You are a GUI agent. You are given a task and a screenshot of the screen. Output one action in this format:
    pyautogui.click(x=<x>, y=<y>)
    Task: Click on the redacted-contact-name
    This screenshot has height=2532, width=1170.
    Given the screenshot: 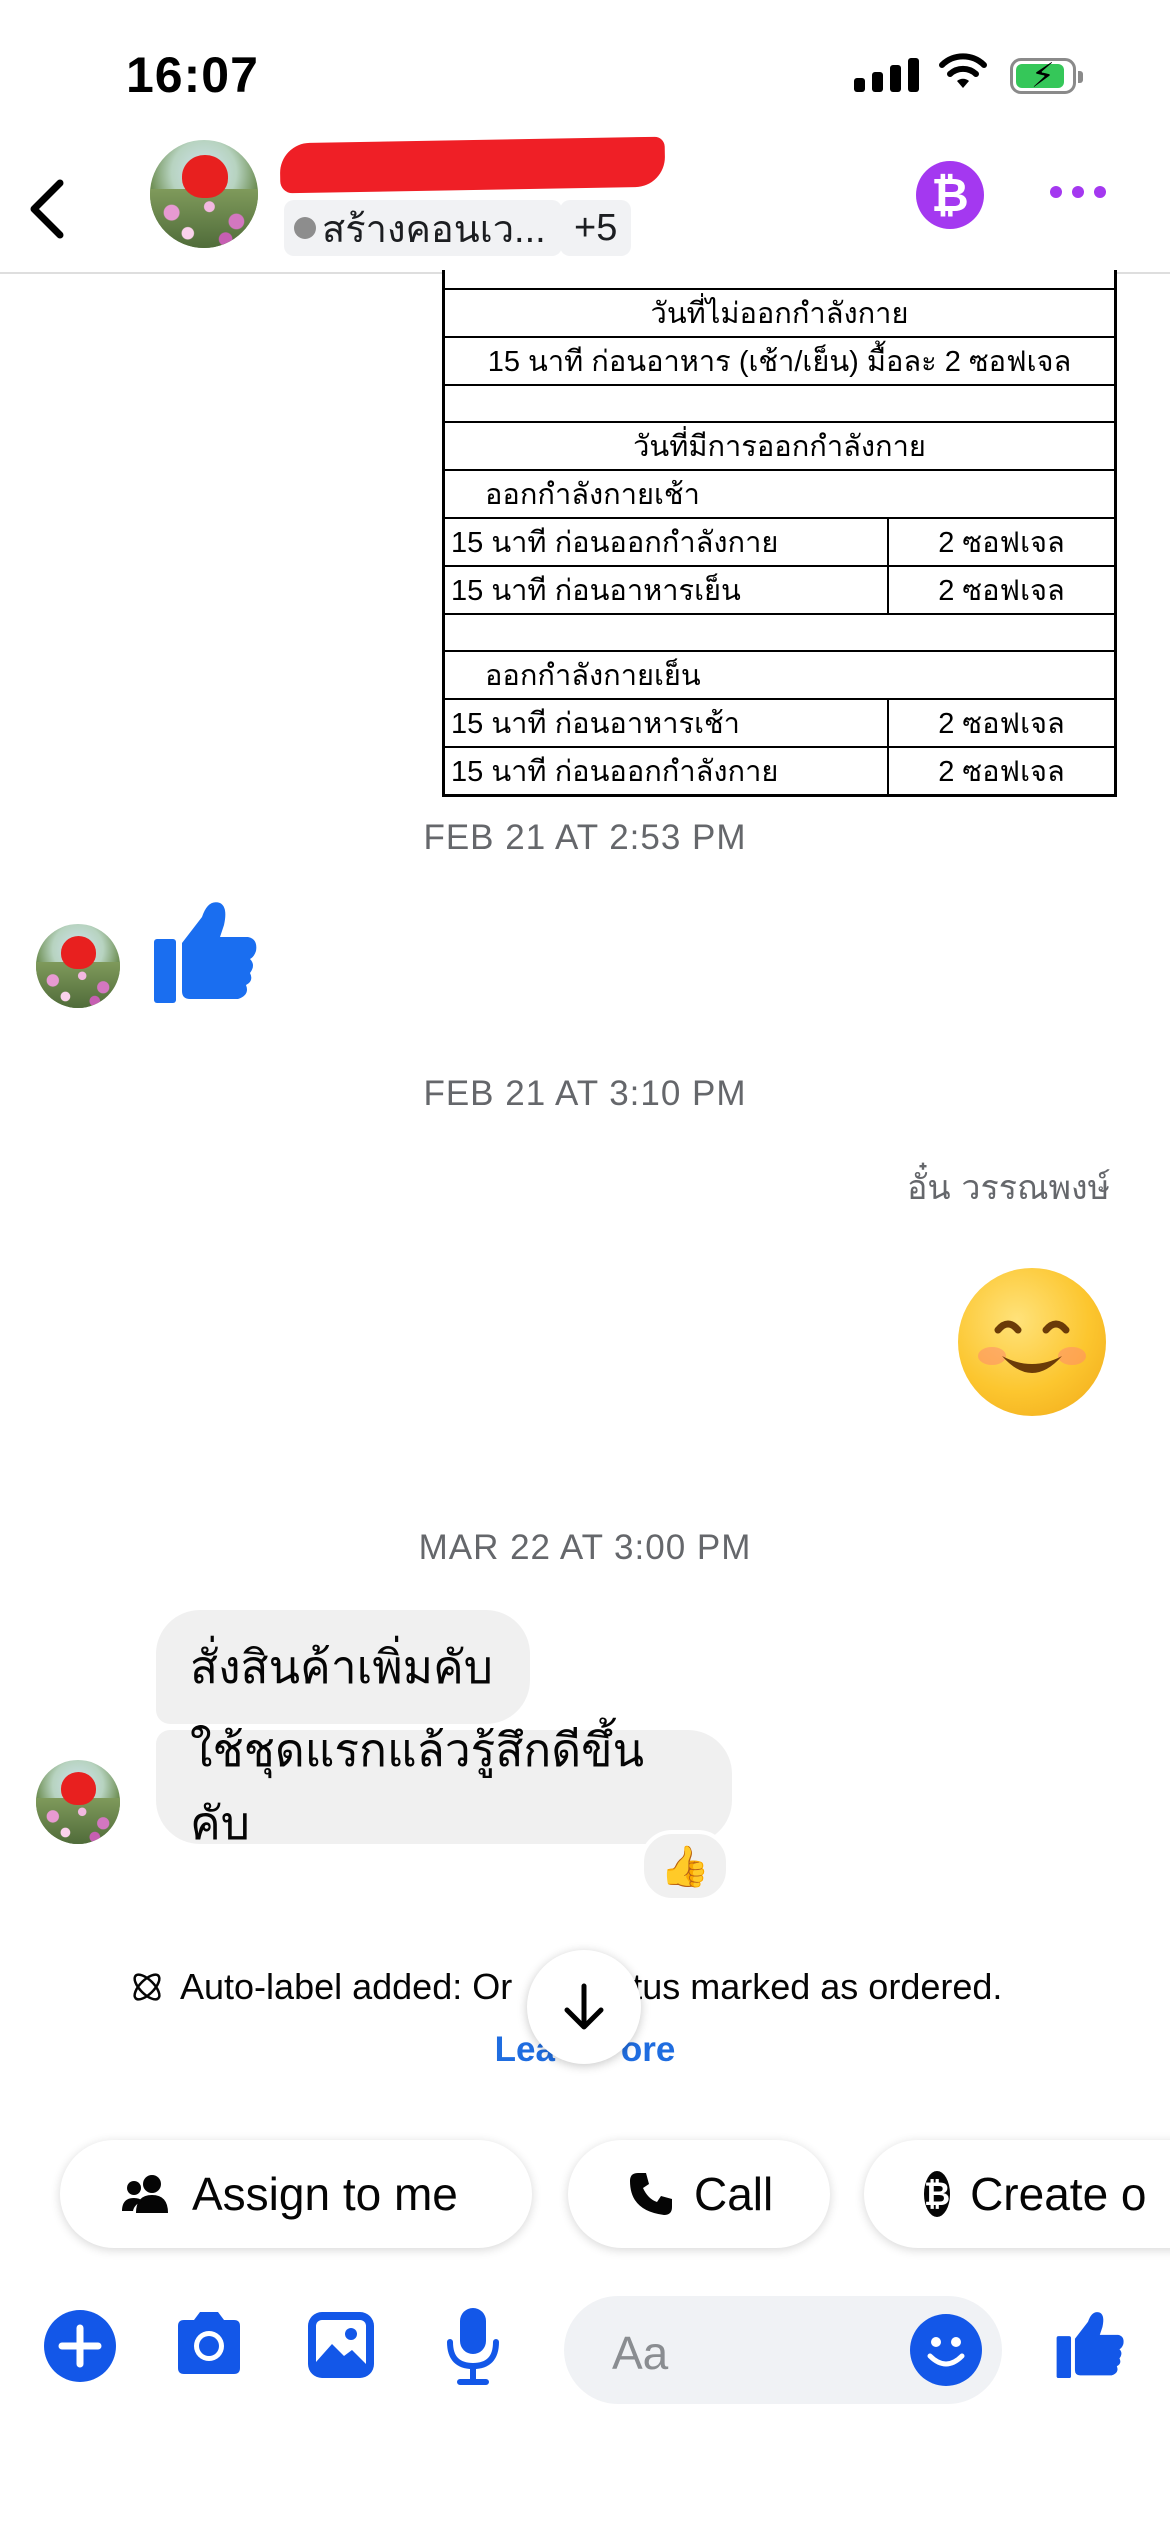 What is the action you would take?
    pyautogui.click(x=472, y=165)
    